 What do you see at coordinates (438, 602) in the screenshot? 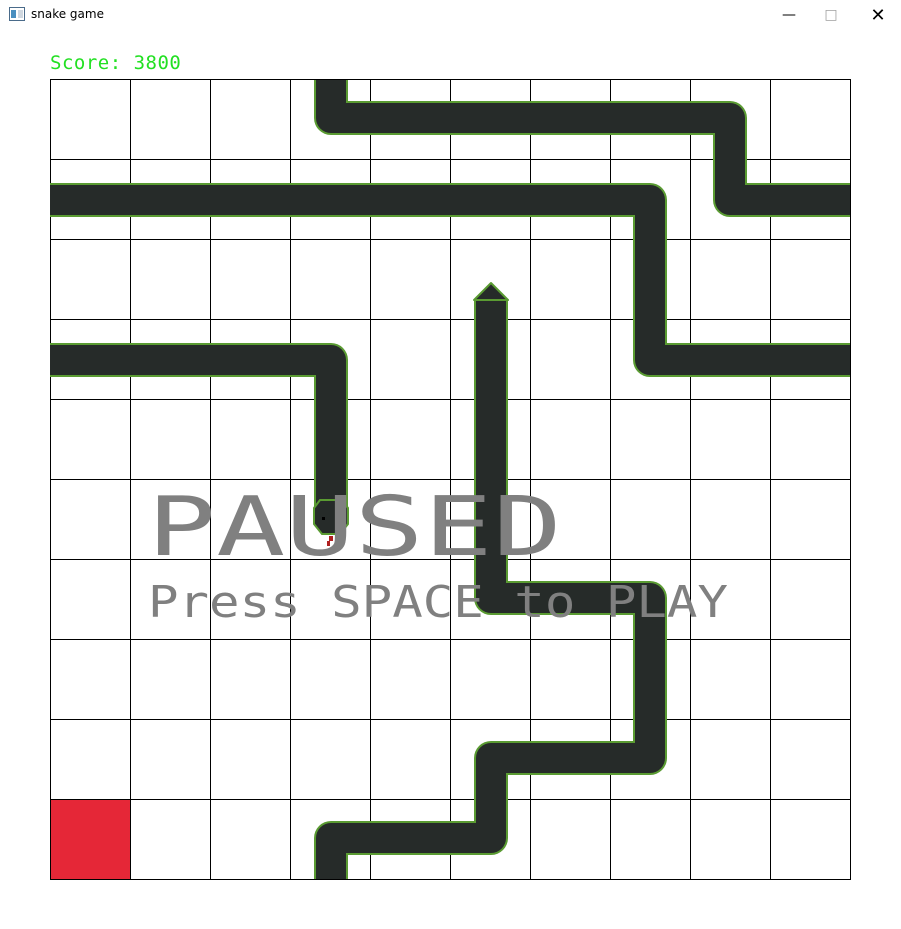
I see `pause-subtitle: Press SPACE to PLAY` at bounding box center [438, 602].